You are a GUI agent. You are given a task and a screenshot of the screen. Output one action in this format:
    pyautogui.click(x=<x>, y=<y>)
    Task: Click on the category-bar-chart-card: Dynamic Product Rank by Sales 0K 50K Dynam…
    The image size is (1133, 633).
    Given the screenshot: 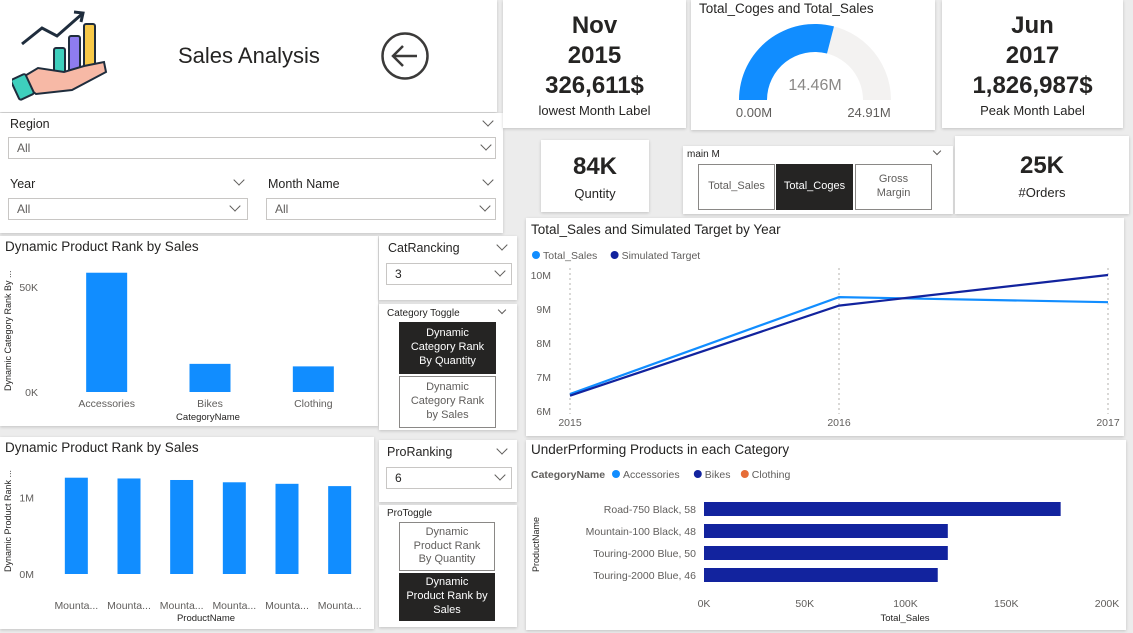 What is the action you would take?
    pyautogui.click(x=189, y=331)
    